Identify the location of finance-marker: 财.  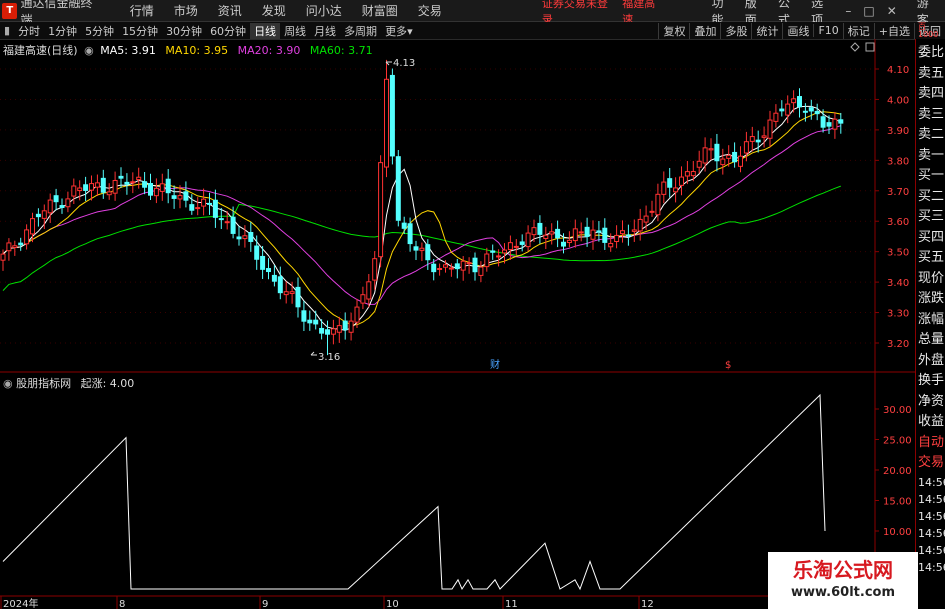
(495, 364).